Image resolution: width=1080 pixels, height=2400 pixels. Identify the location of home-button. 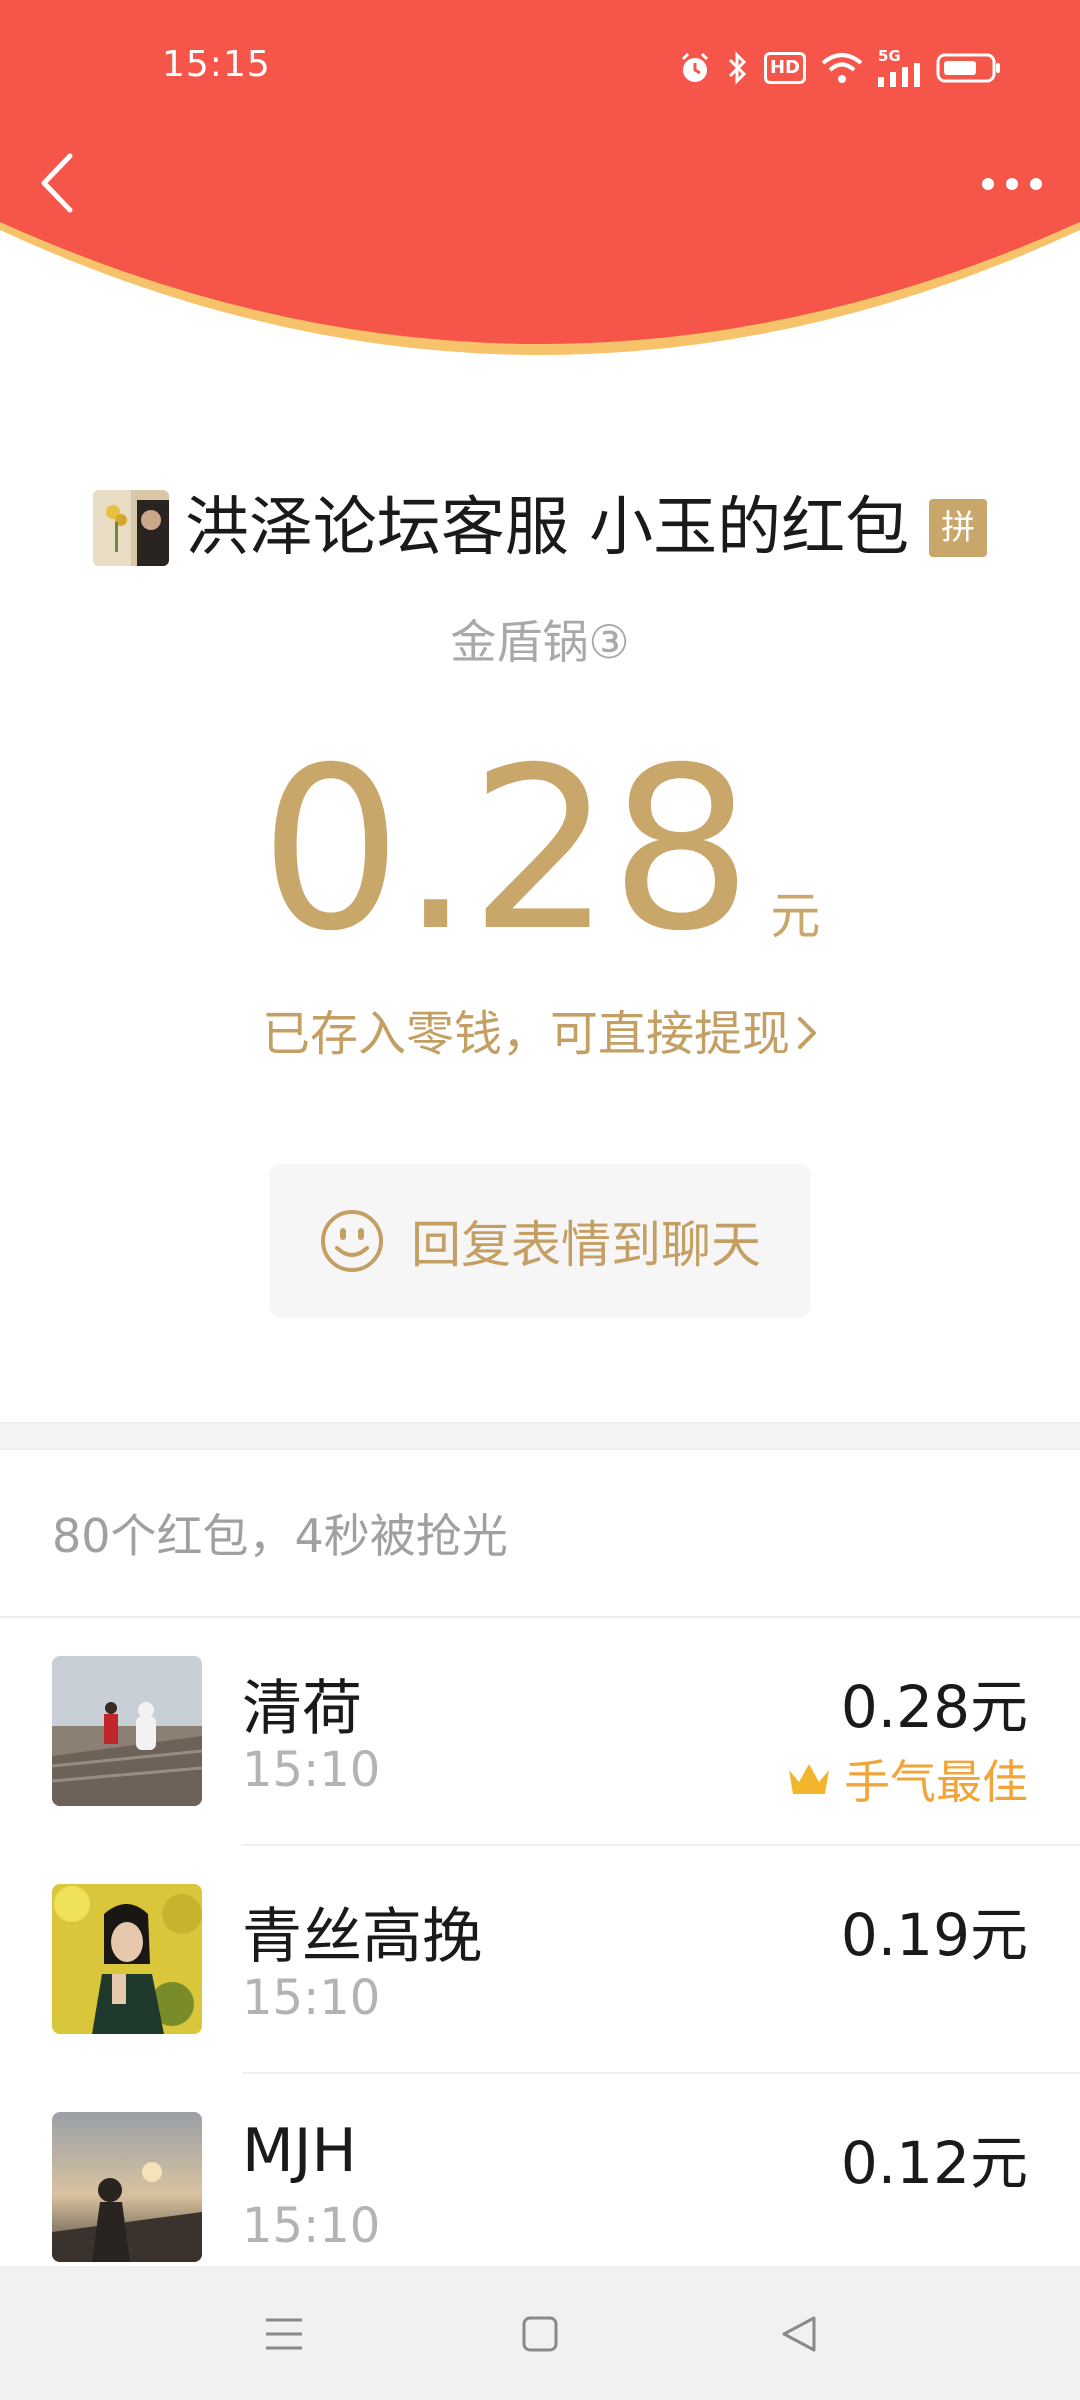
(540, 2334).